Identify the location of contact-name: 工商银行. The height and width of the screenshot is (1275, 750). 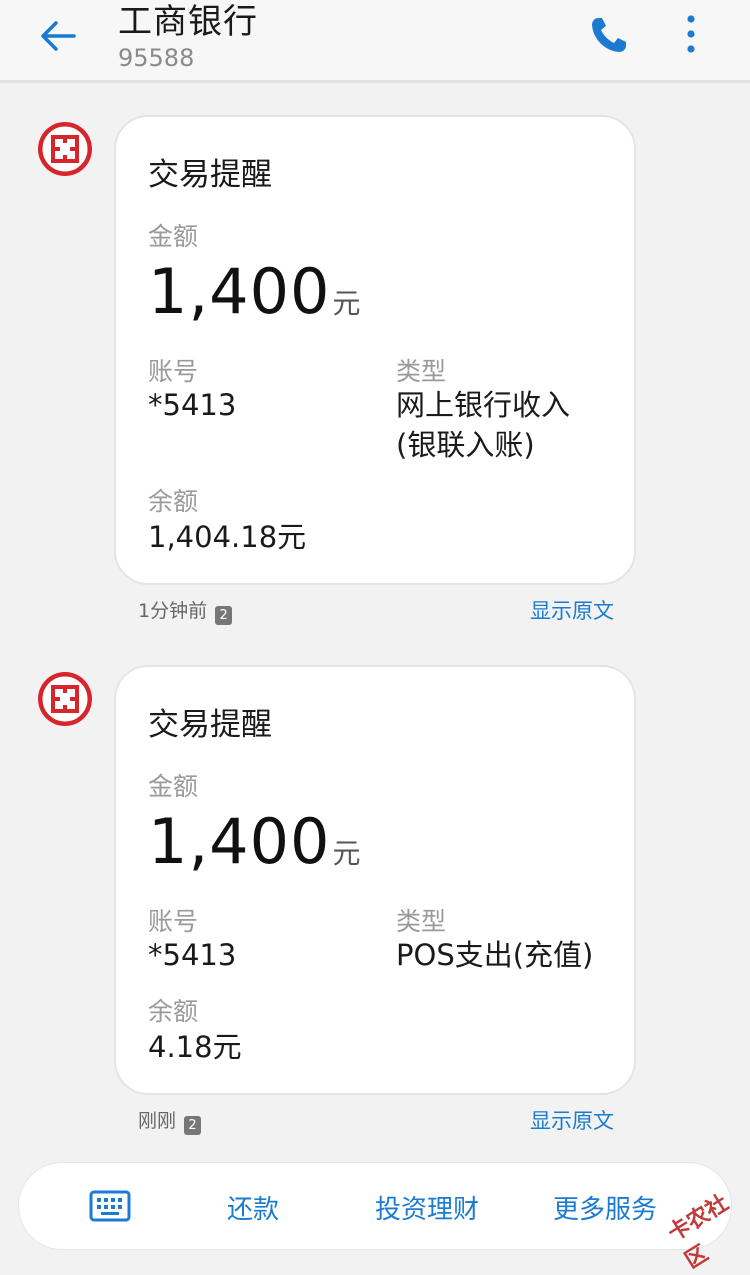
(188, 22).